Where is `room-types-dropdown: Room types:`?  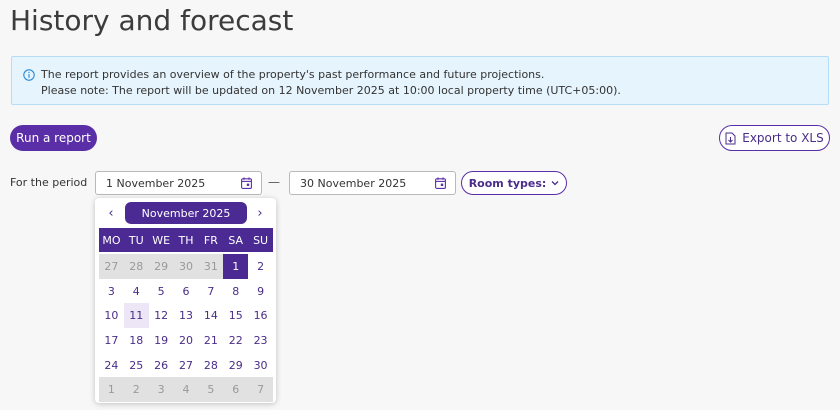 room-types-dropdown: Room types: is located at coordinates (514, 183).